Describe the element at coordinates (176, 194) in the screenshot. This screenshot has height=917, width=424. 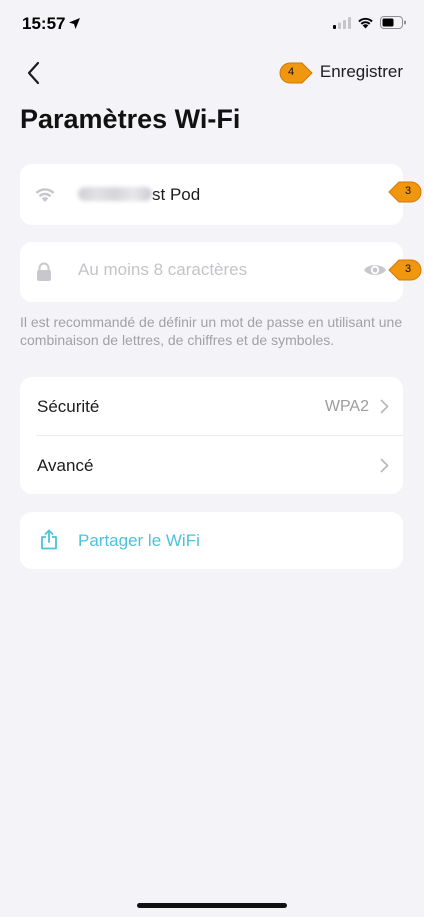
I see `ssid-visible-text: st Pod` at that location.